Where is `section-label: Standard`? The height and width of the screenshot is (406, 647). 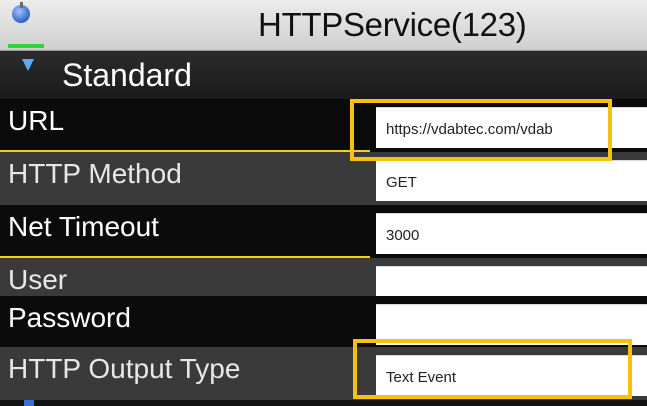 section-label: Standard is located at coordinates (127, 75).